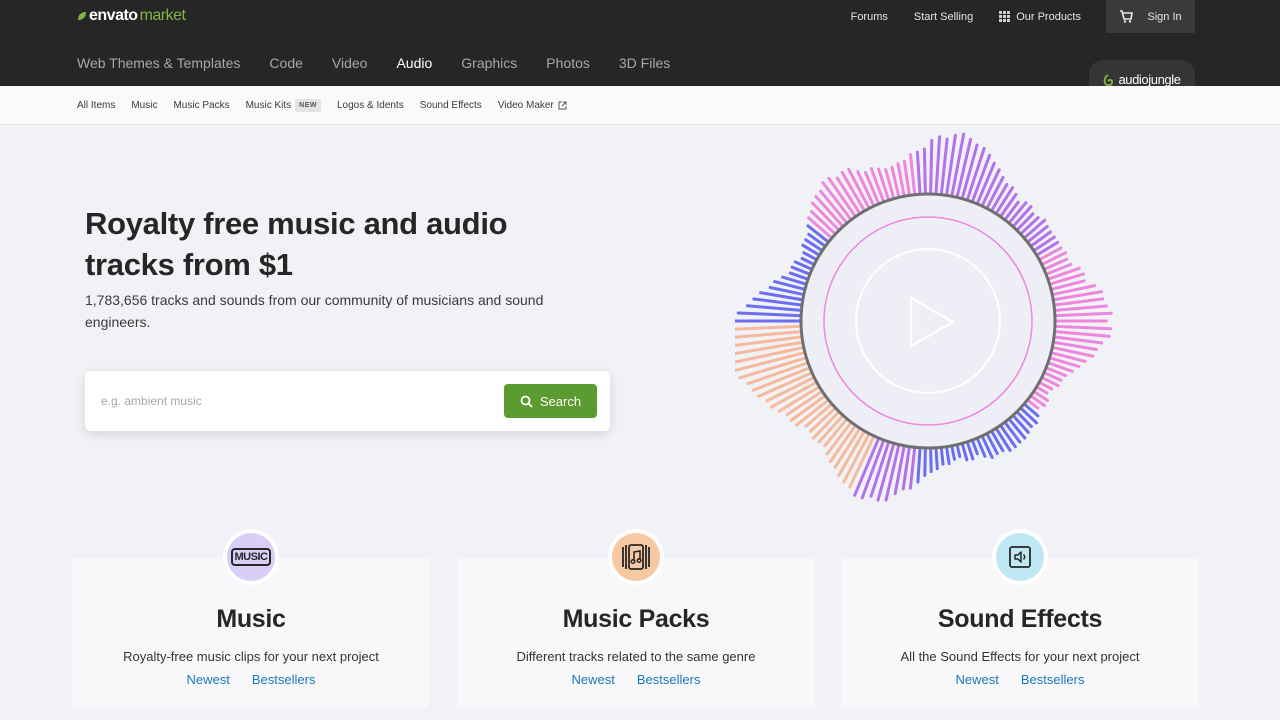 This screenshot has height=720, width=1280. I want to click on subnav-video-maker-label: Video Maker, so click(525, 105).